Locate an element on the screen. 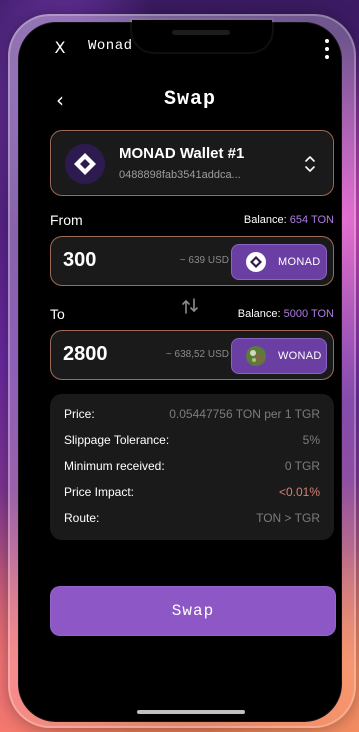 The height and width of the screenshot is (732, 359). to-amount-card: 2800 ~ 638,52 USD WONAD is located at coordinates (192, 355).